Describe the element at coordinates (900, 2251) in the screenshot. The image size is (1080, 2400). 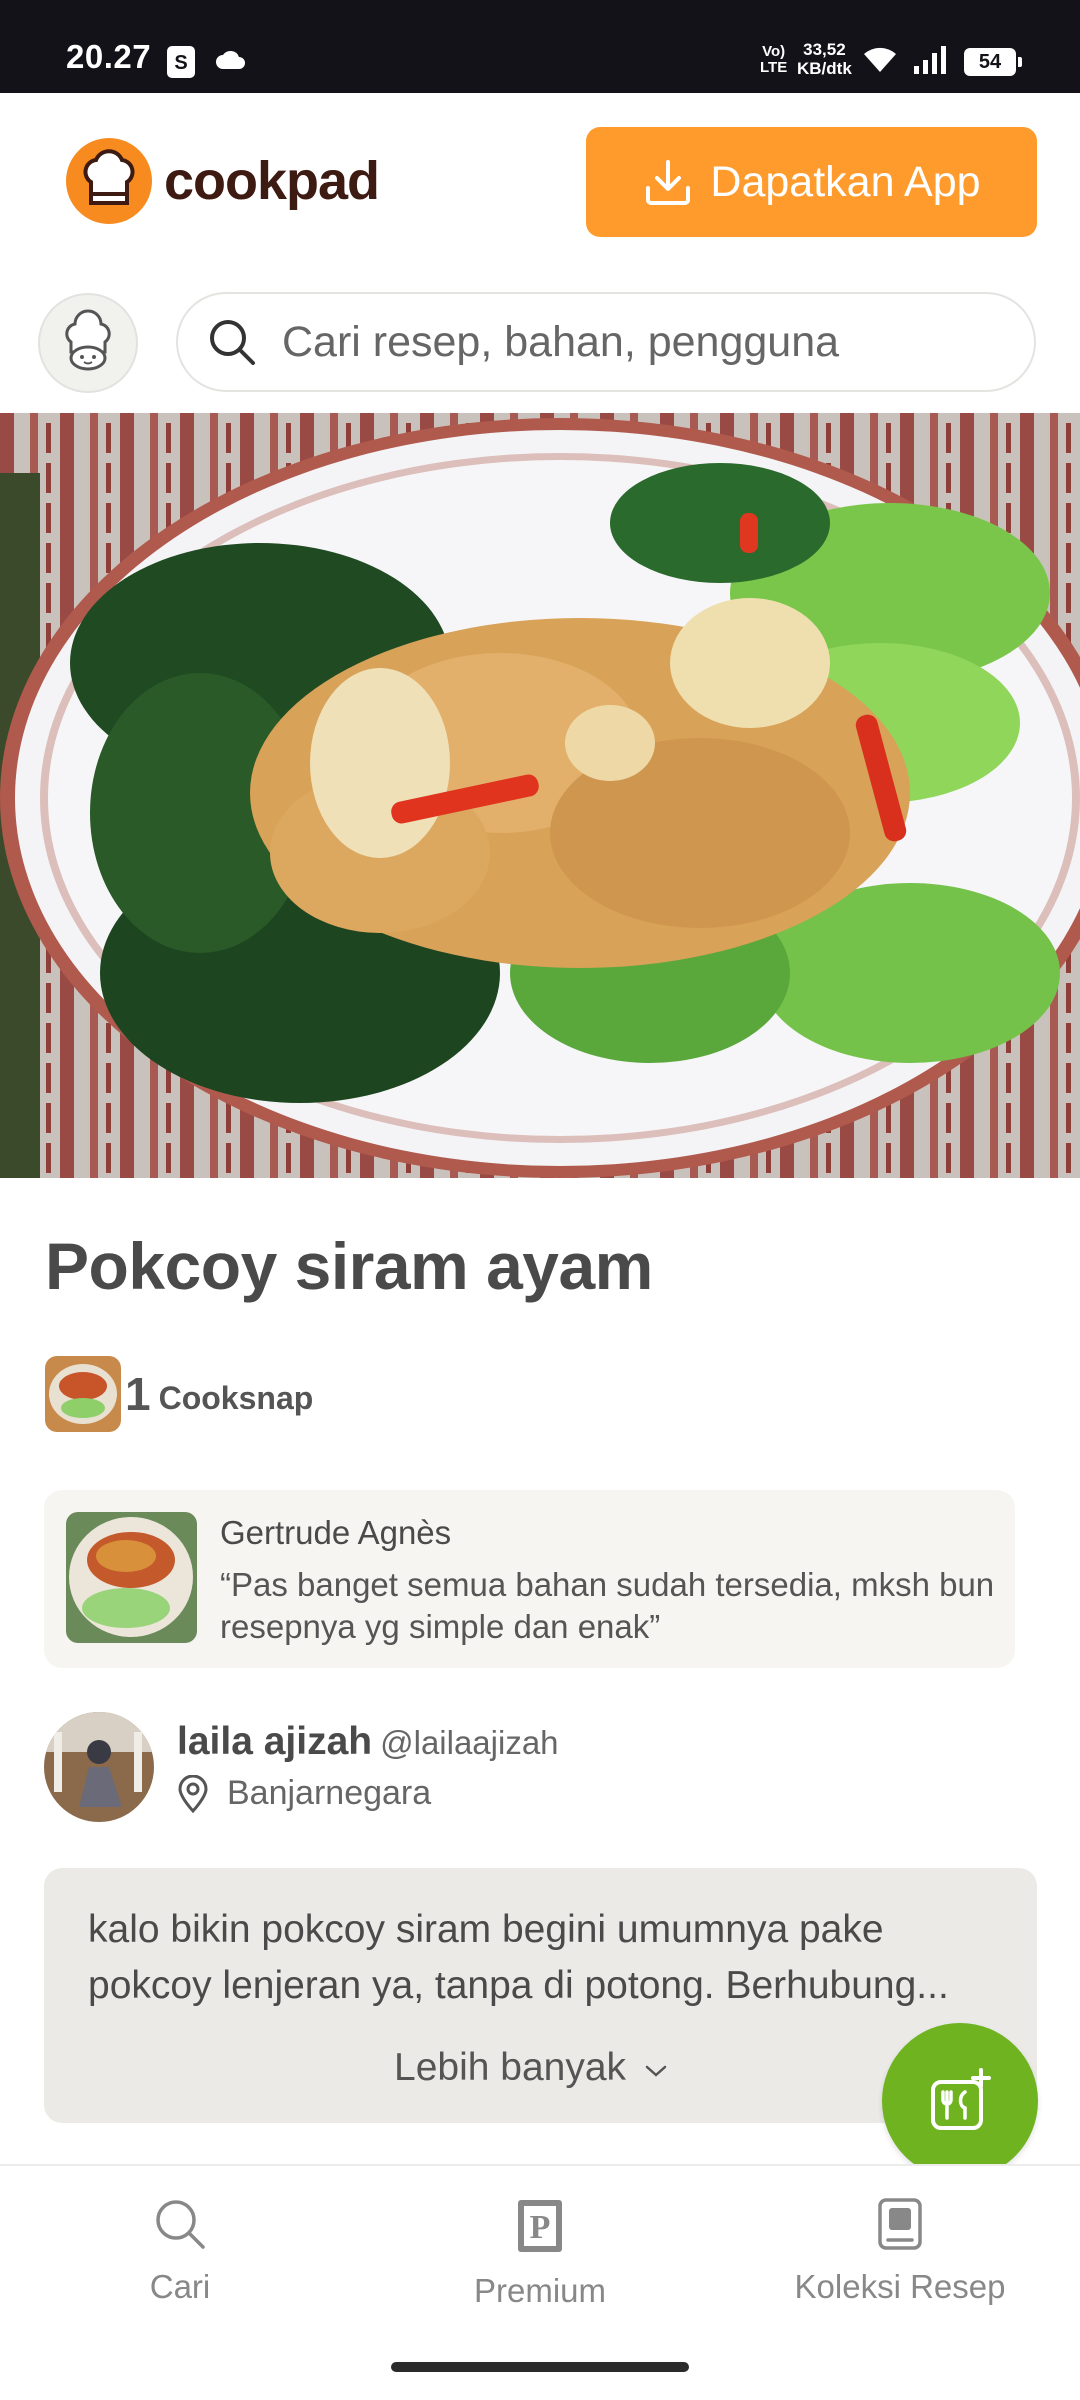
I see `nav-collection: Koleksi Resep` at that location.